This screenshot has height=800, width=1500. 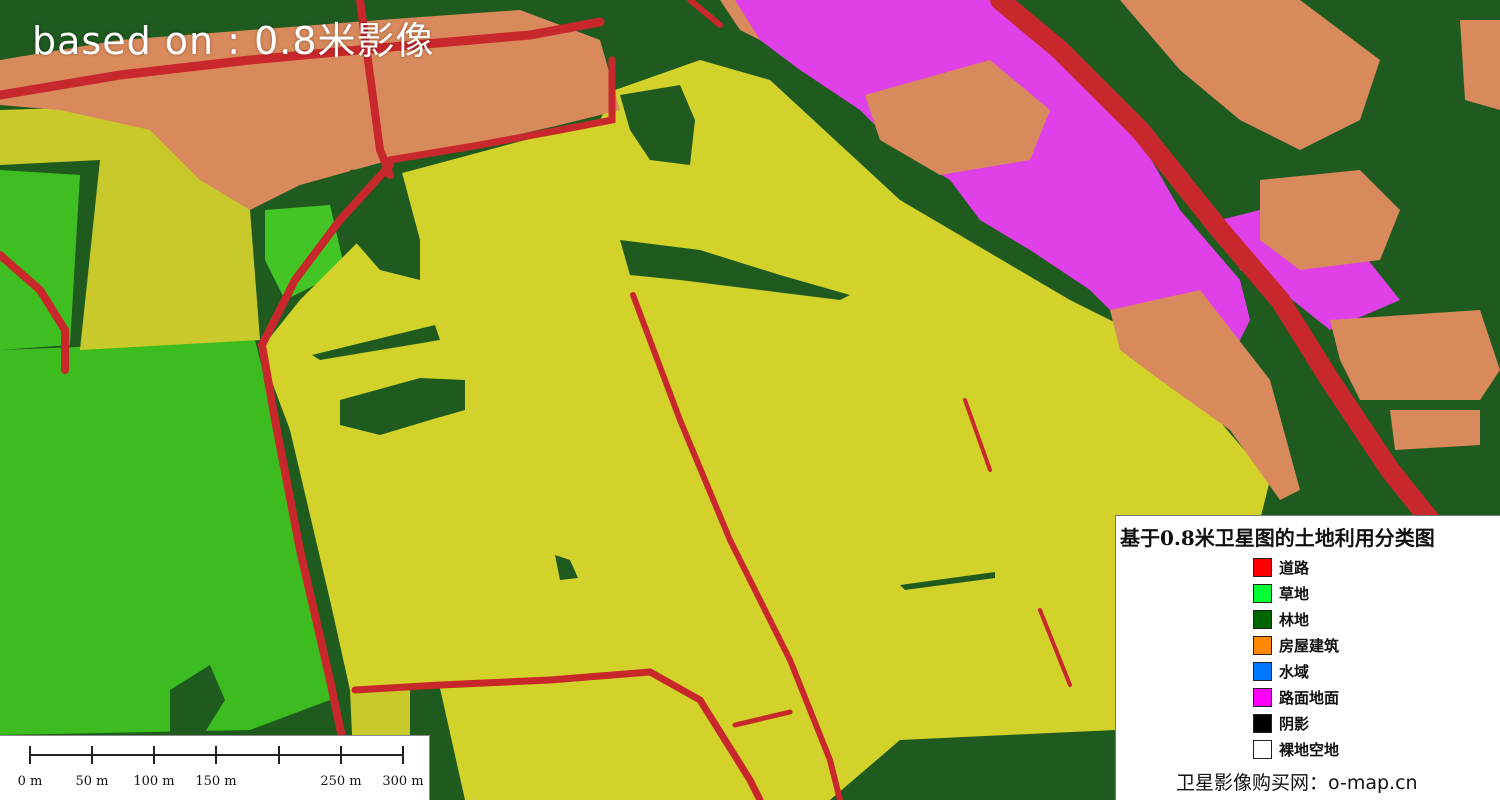 I want to click on scale-label: 50 m, so click(x=92, y=781).